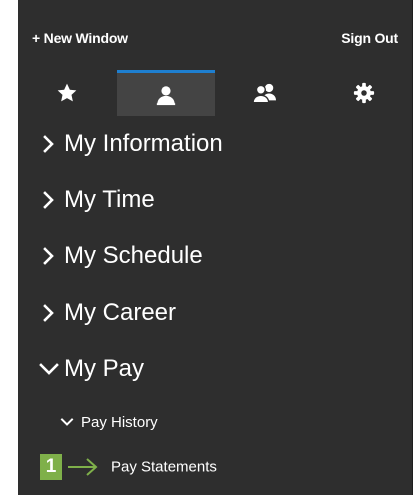 The width and height of the screenshot is (417, 495). Describe the element at coordinates (51, 467) in the screenshot. I see `step-badge: 1` at that location.